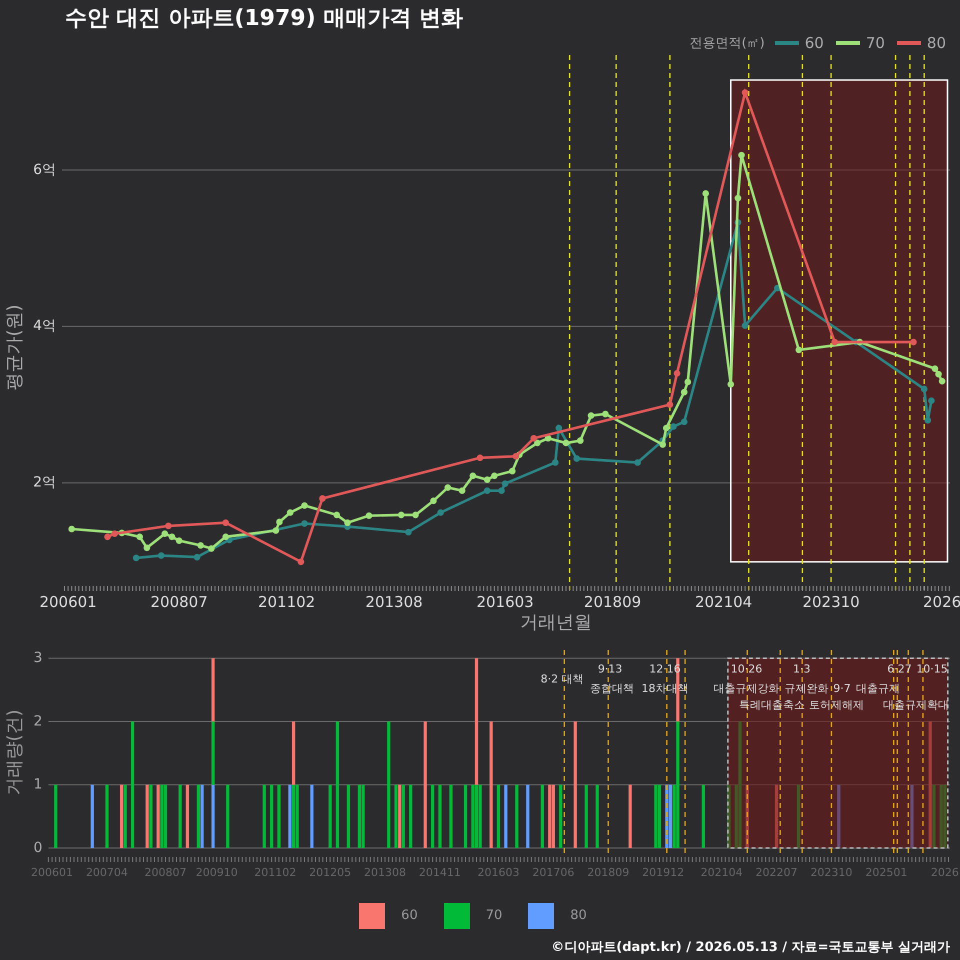  Describe the element at coordinates (842, 689) in the screenshot. I see `annotation-label: 9·7` at that location.